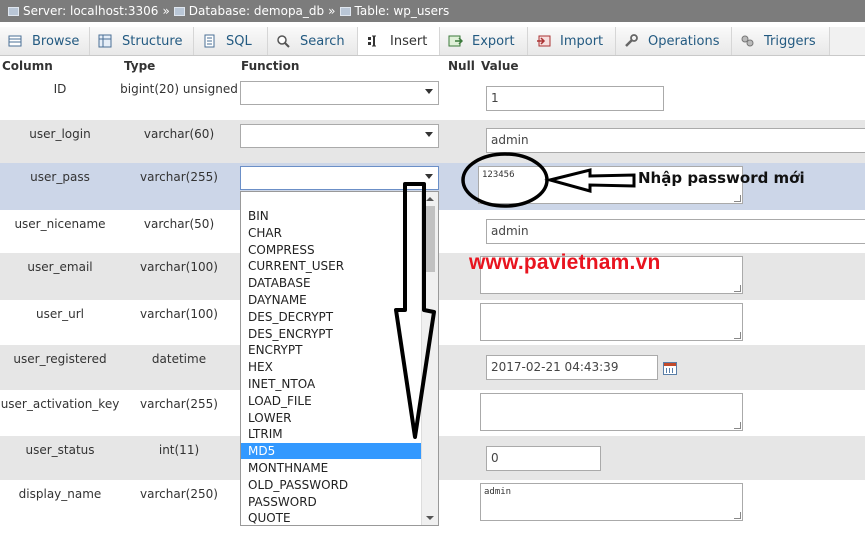 This screenshot has height=537, width=865. I want to click on annotation-left-arrow, so click(590, 180).